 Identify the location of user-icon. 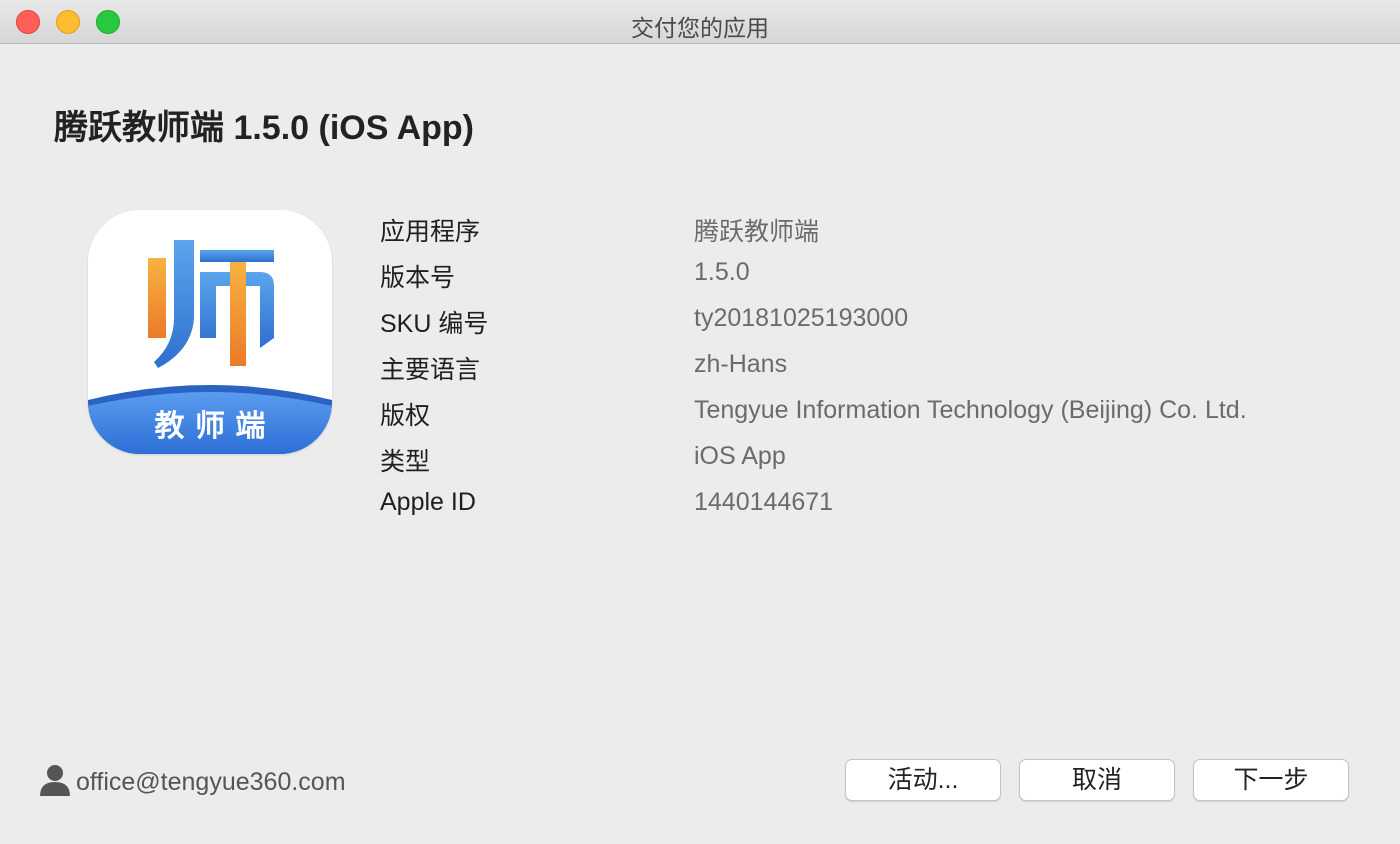
(55, 780).